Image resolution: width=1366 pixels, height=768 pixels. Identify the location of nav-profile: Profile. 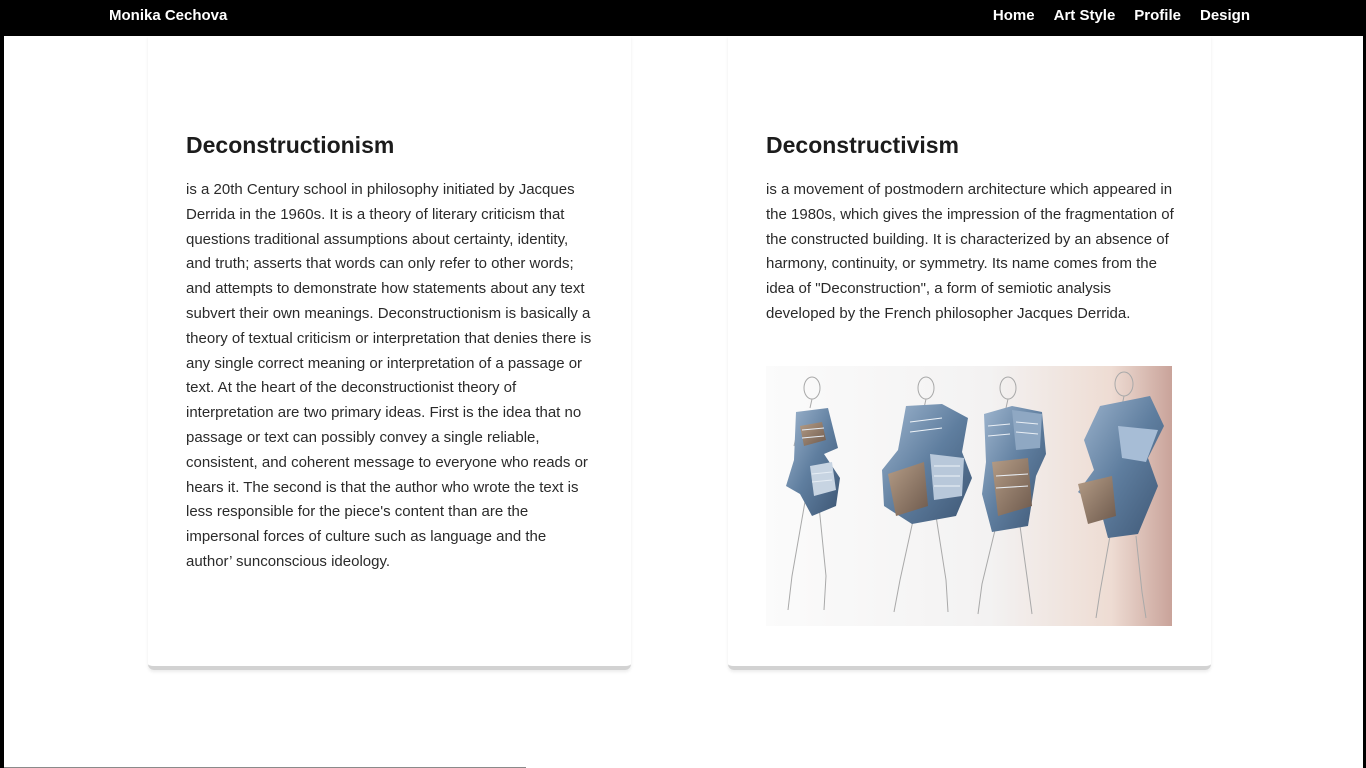
(1157, 15).